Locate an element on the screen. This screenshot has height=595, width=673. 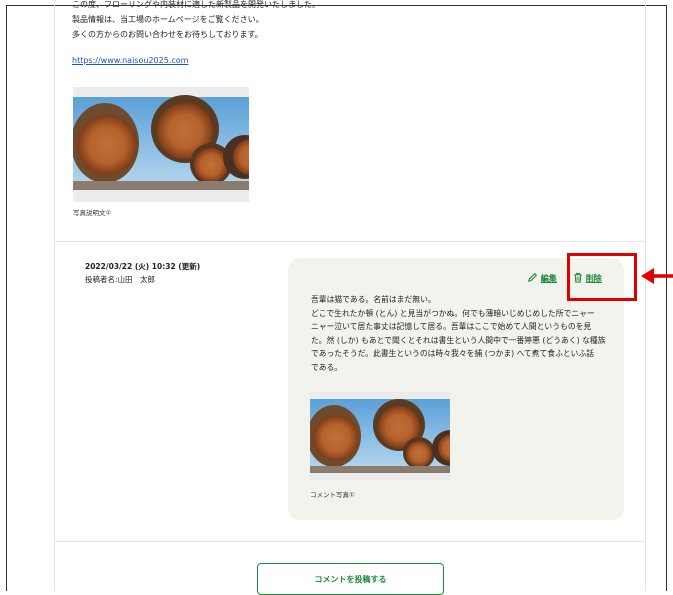
post-text-line: 多くの方からのお問い合わせをお待ちしております。 is located at coordinates (167, 34).